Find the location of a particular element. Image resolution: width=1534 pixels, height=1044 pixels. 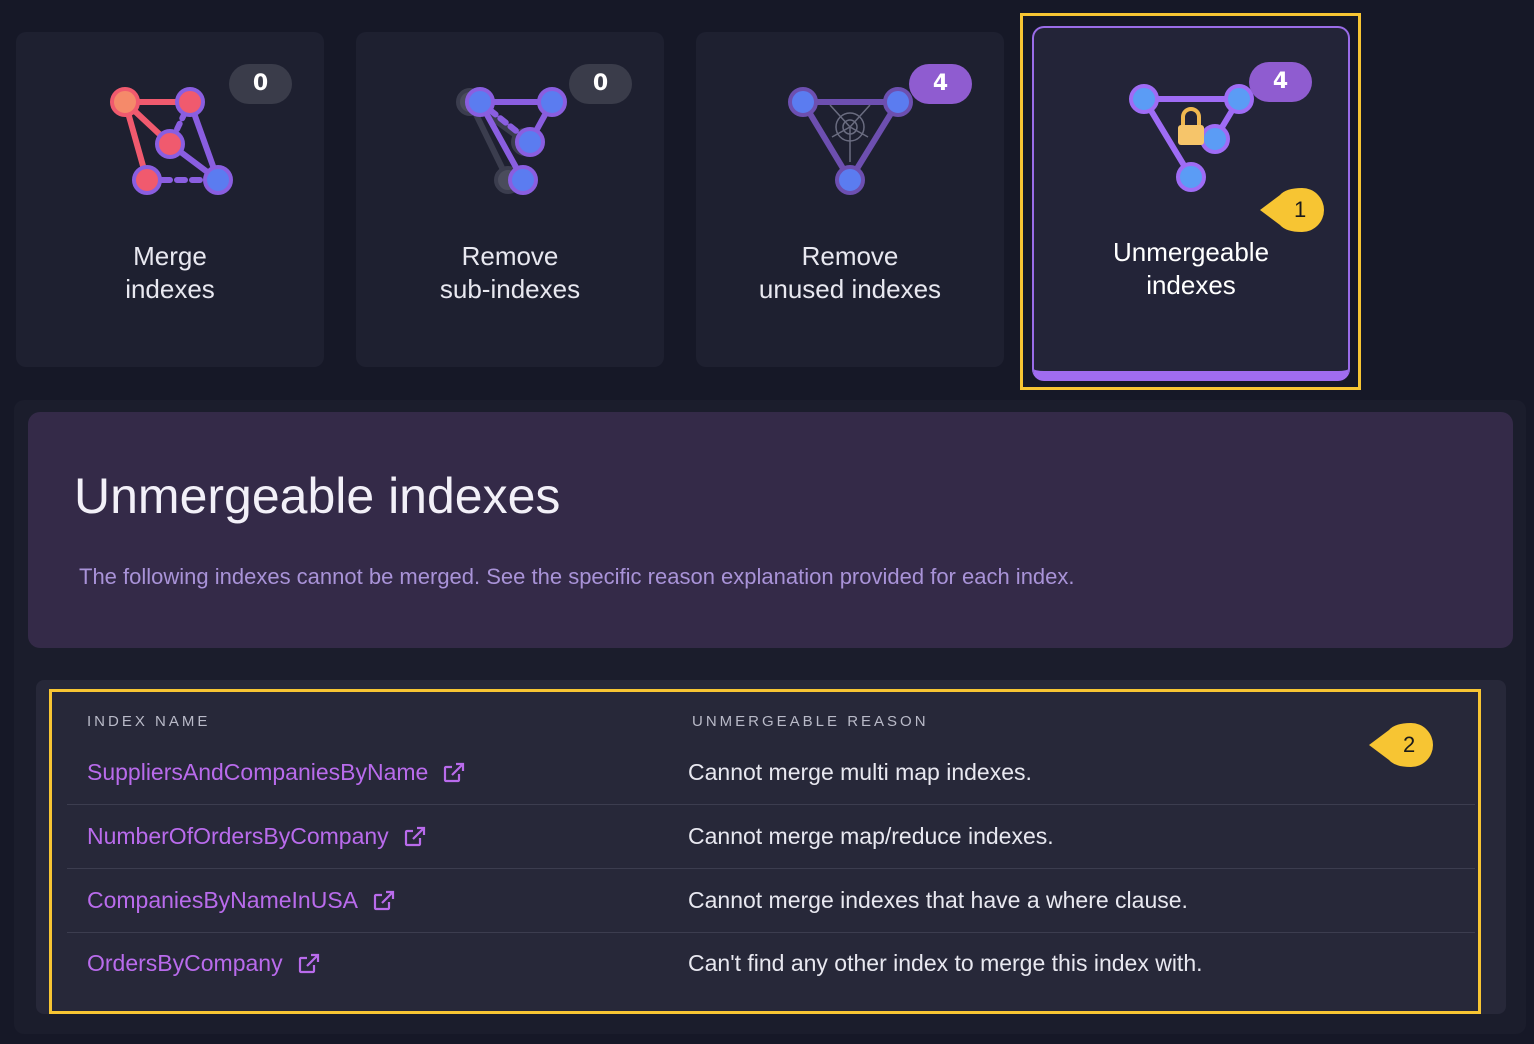

card-label-line-2: unused indexes is located at coordinates (850, 289).